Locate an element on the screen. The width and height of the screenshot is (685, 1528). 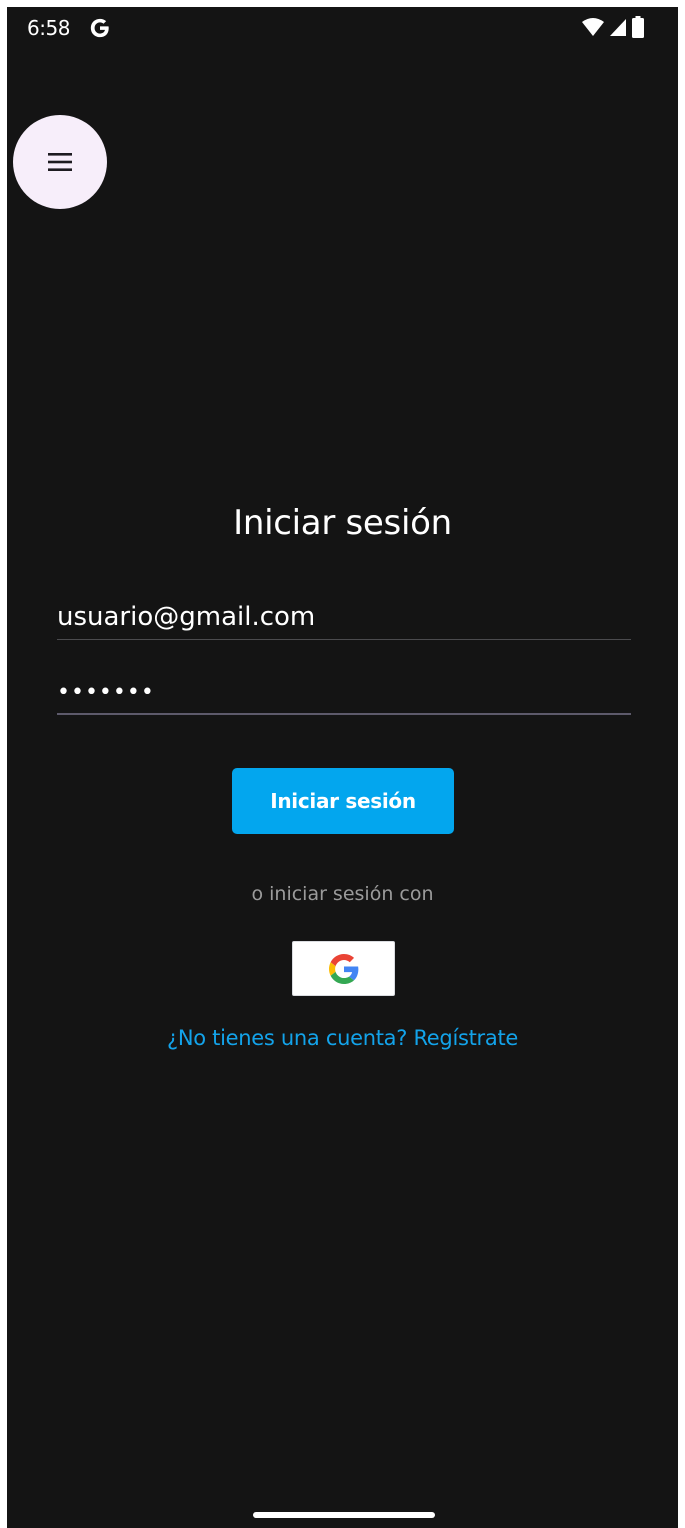
password-field is located at coordinates (344, 693).